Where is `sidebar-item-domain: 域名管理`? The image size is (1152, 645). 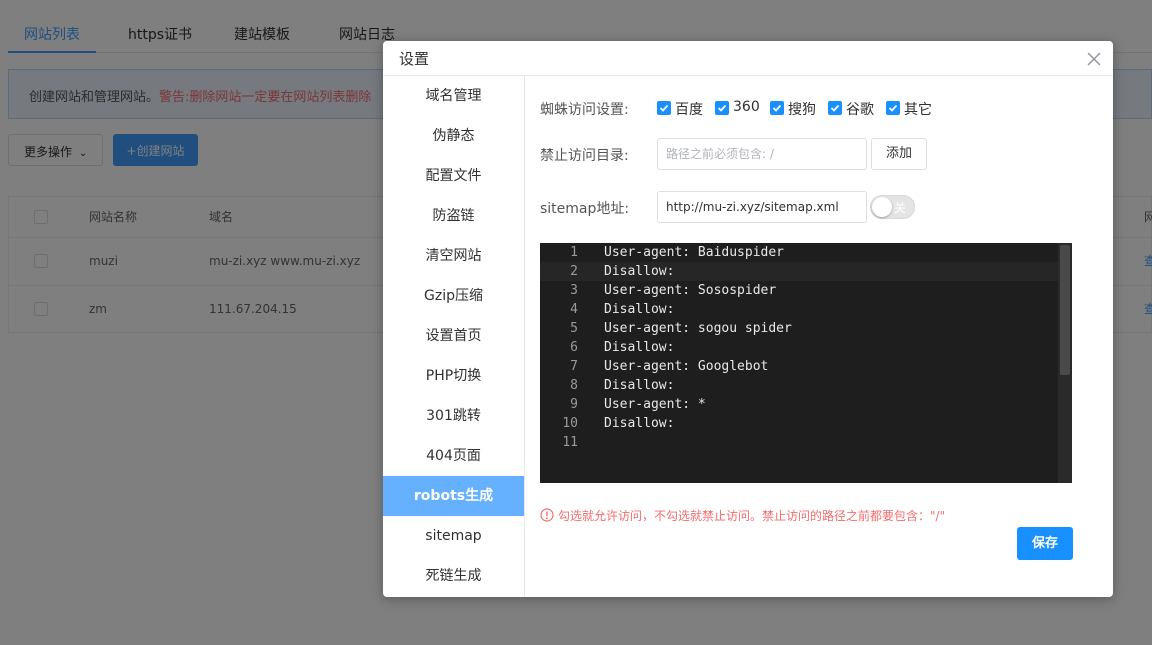 sidebar-item-domain: 域名管理 is located at coordinates (453, 96).